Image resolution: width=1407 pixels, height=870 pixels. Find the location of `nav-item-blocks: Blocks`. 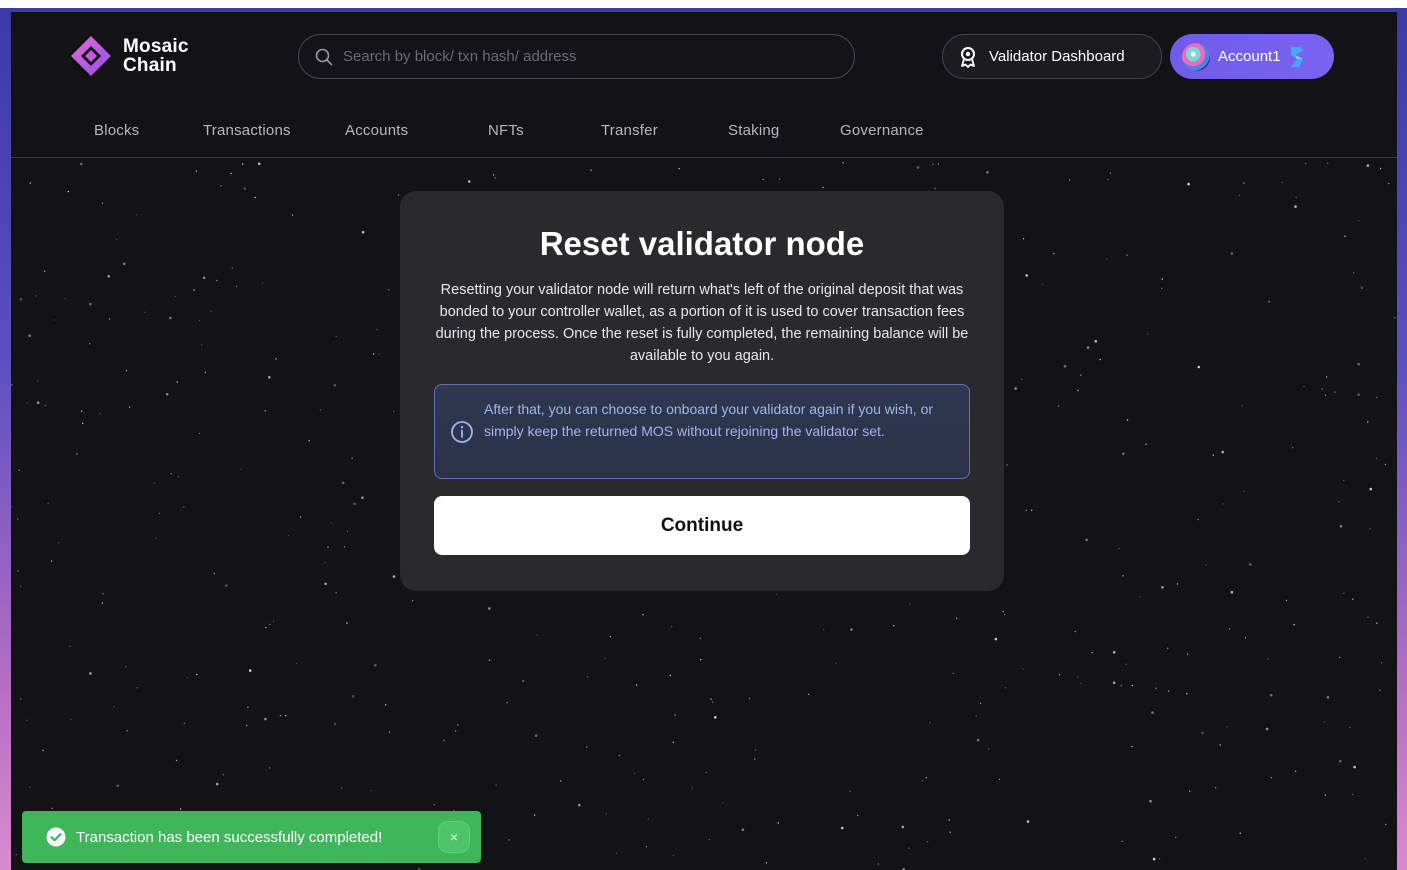

nav-item-blocks: Blocks is located at coordinates (116, 130).